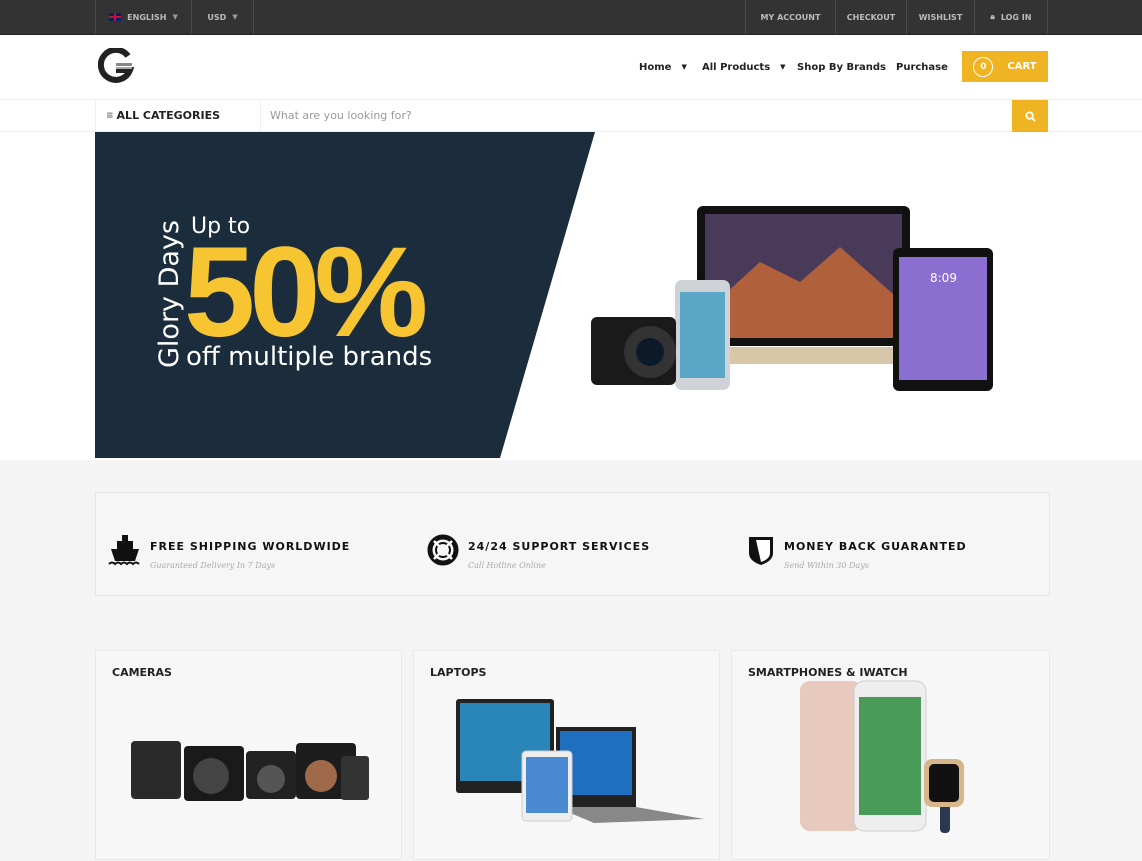 Image resolution: width=1142 pixels, height=861 pixels. What do you see at coordinates (580, 761) in the screenshot?
I see `laptops-image` at bounding box center [580, 761].